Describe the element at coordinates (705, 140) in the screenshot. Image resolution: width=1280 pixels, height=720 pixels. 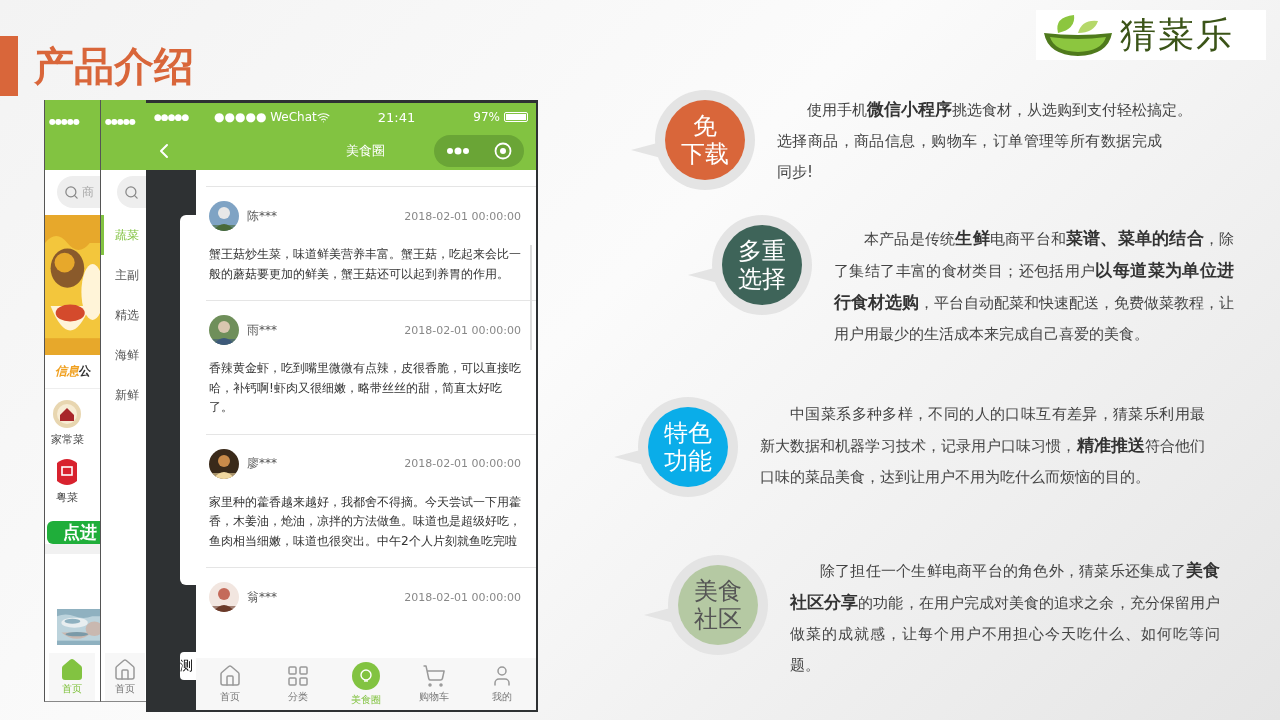
I see `feature-badge: 免 下载` at that location.